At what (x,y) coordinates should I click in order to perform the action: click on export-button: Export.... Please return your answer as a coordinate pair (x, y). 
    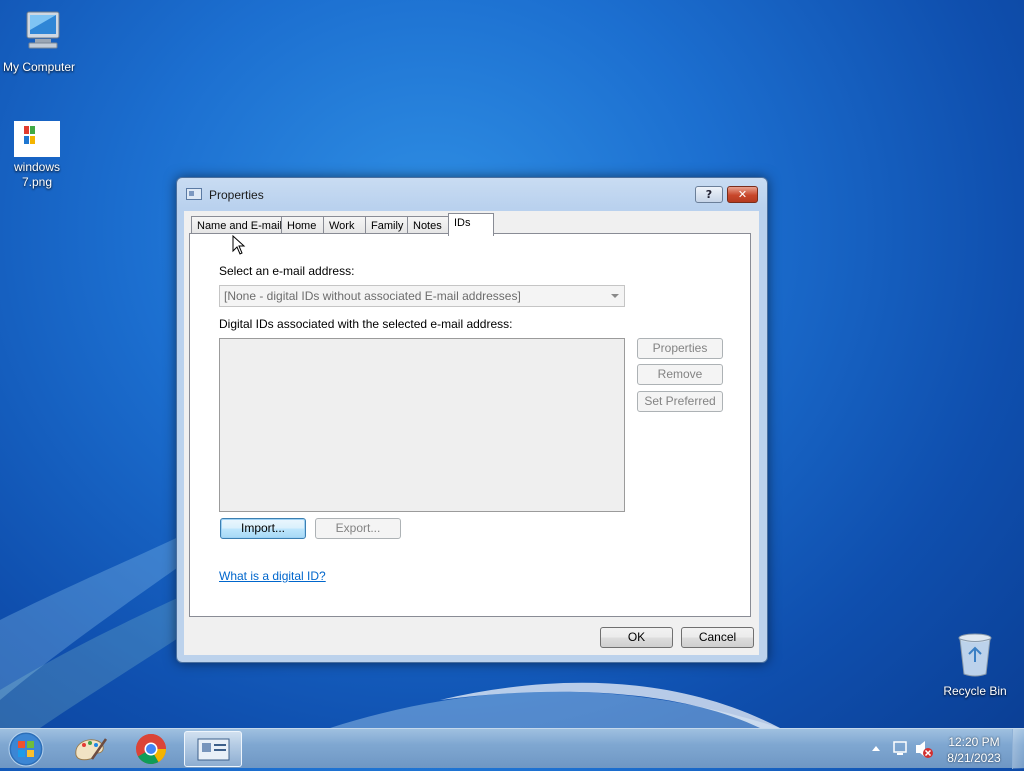
    Looking at the image, I should click on (358, 528).